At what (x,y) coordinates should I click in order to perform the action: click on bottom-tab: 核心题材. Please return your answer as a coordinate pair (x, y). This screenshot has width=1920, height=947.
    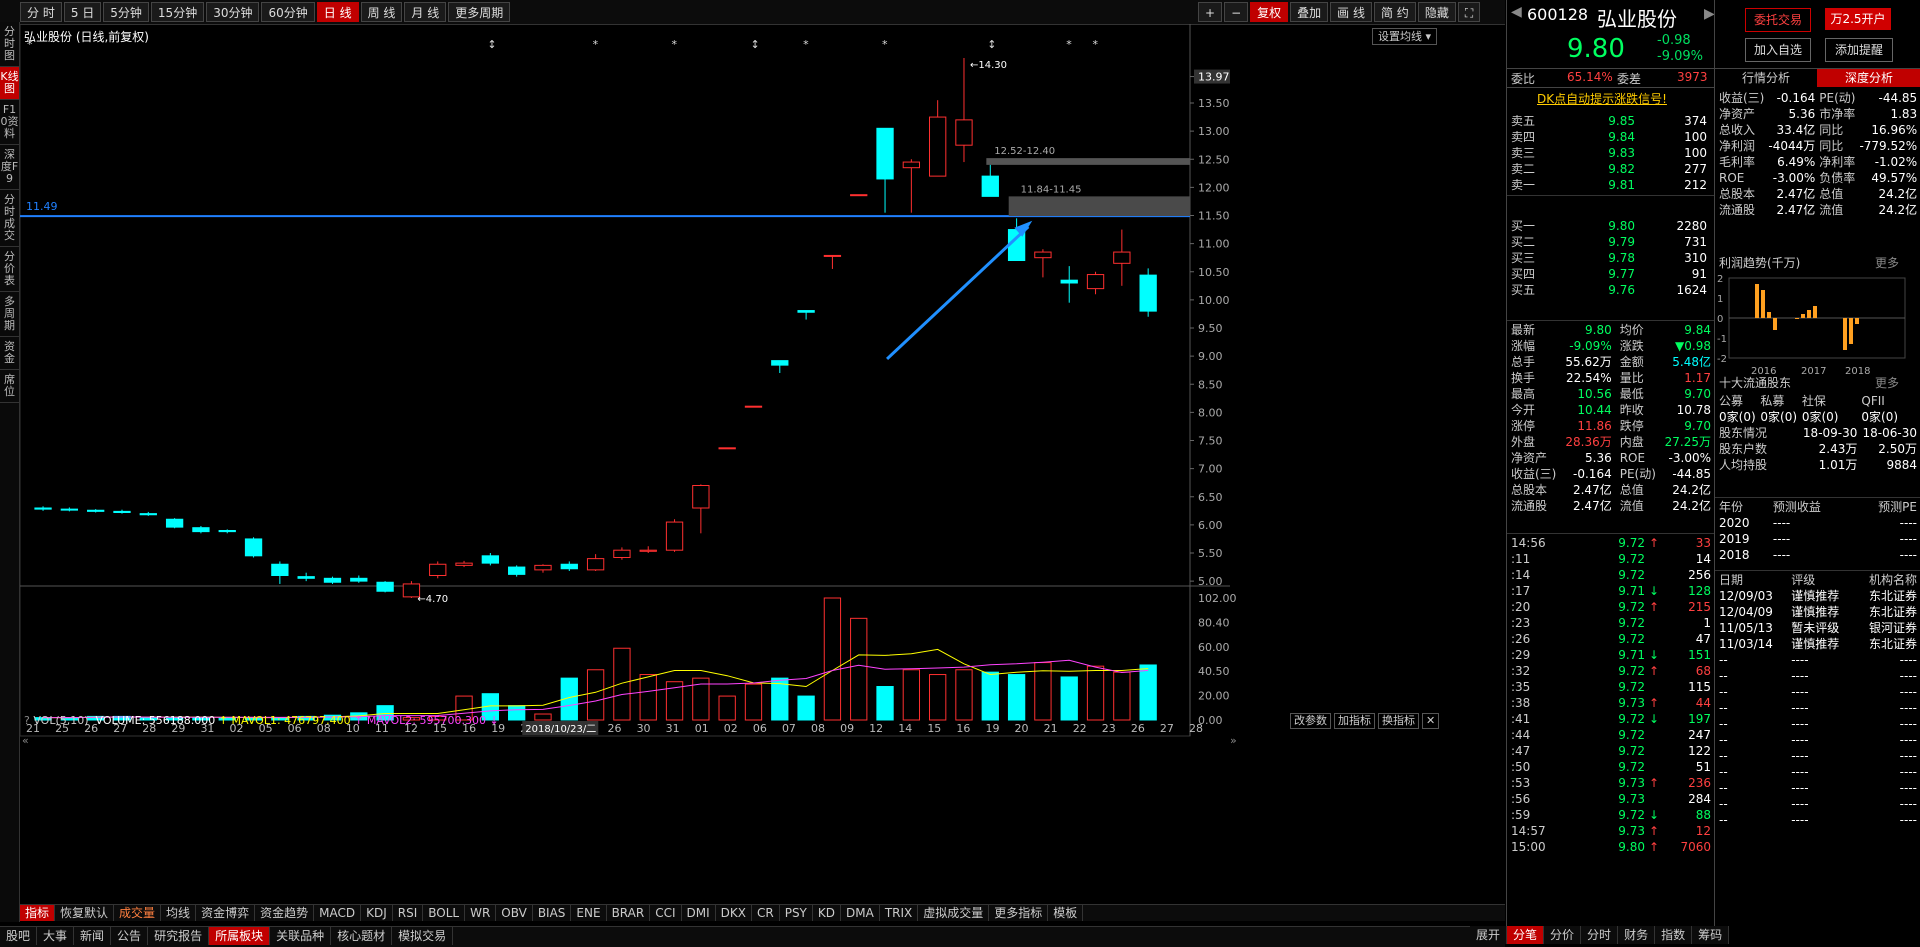
    Looking at the image, I should click on (362, 936).